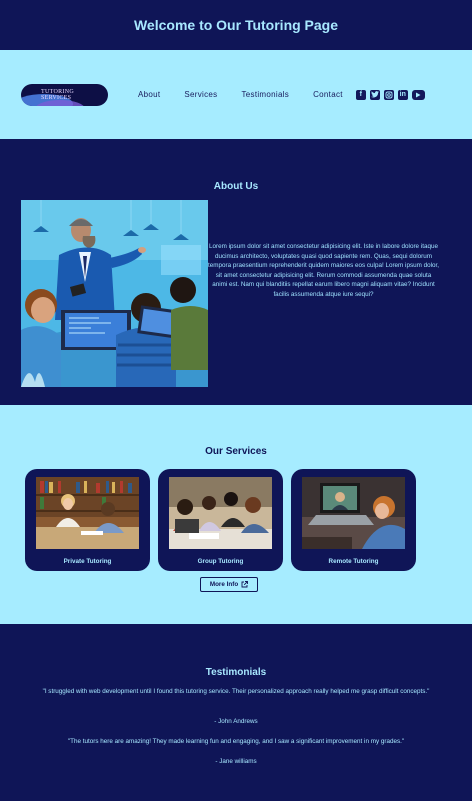  What do you see at coordinates (240, 94) in the screenshot?
I see `nav-links: About Services Testimonials Contact` at bounding box center [240, 94].